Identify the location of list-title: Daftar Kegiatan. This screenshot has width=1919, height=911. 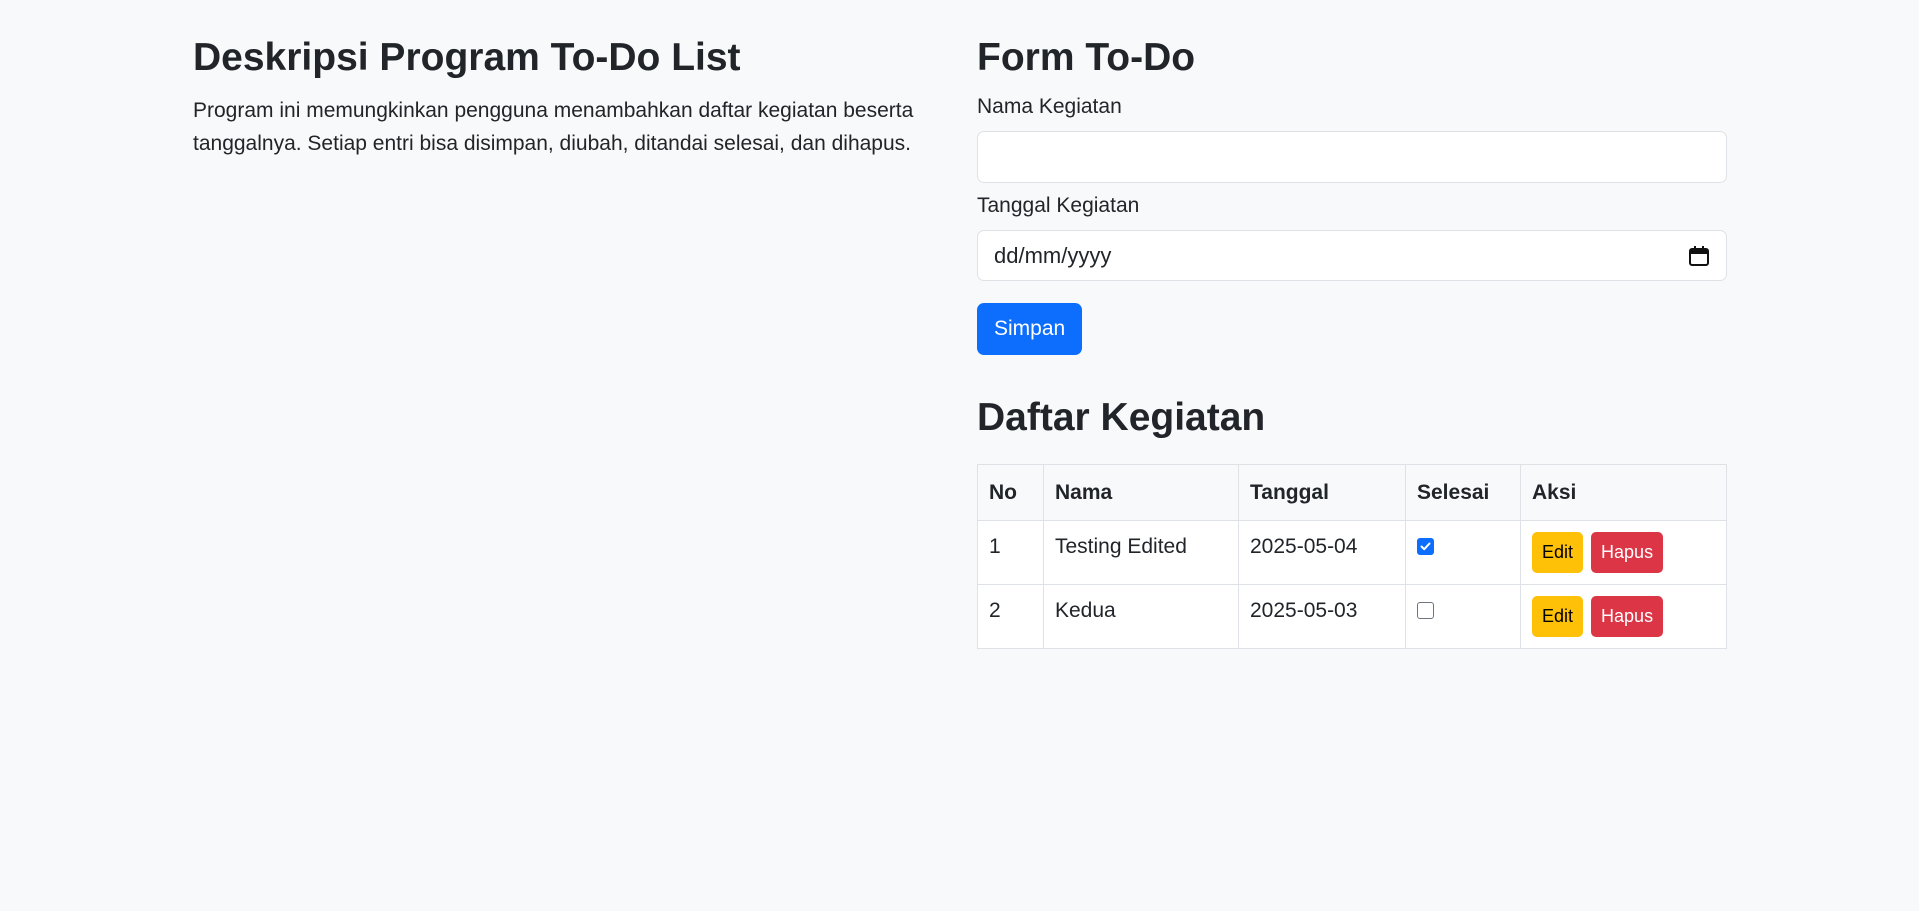
(1121, 417).